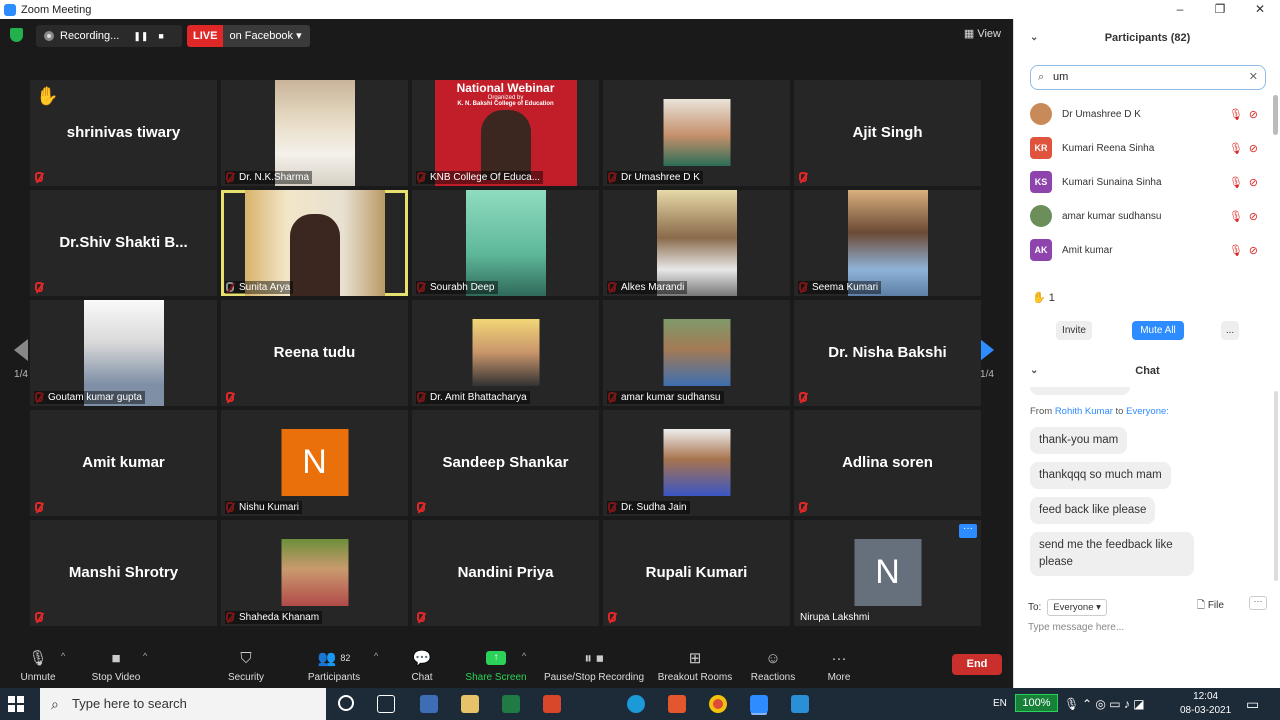  I want to click on video-tile: Sourabh Deep, so click(505, 243).